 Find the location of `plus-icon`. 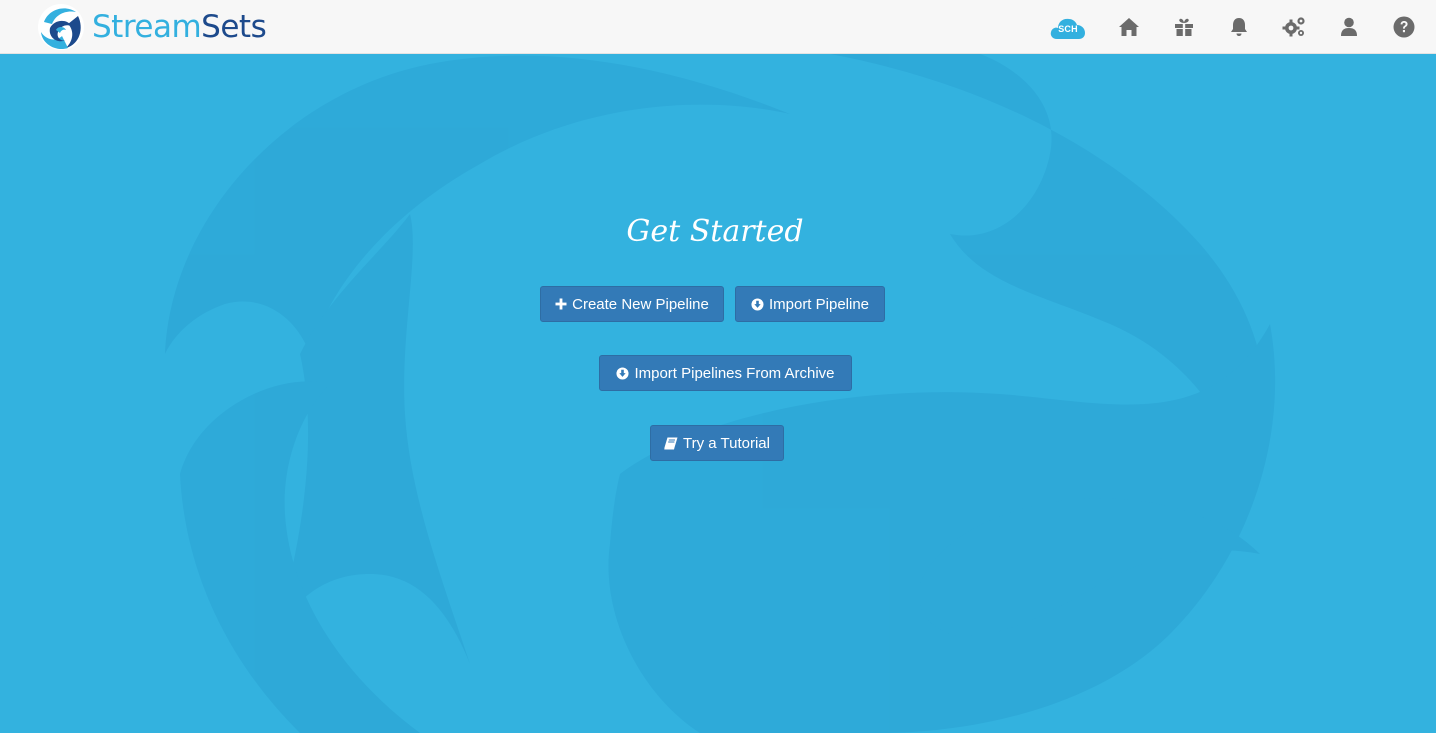

plus-icon is located at coordinates (561, 304).